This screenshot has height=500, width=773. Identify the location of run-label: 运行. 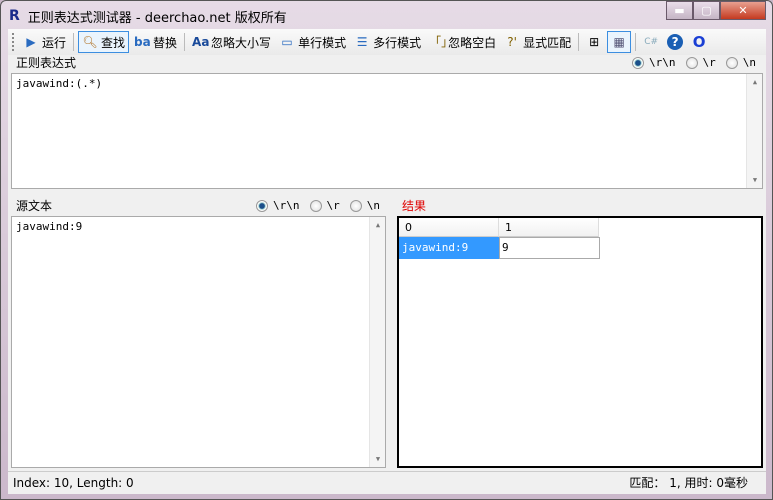
(54, 42).